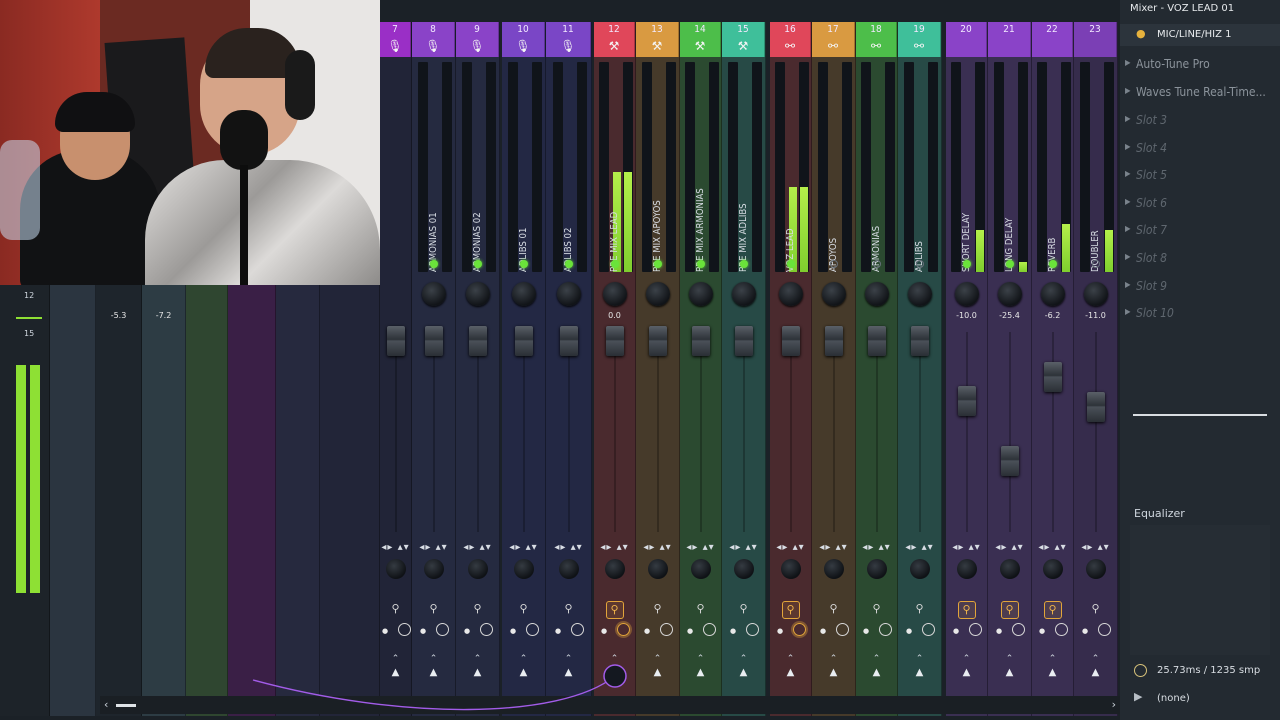 Image resolution: width=1280 pixels, height=720 pixels. What do you see at coordinates (433, 39) in the screenshot?
I see `strip-header: 8 🎙︎` at bounding box center [433, 39].